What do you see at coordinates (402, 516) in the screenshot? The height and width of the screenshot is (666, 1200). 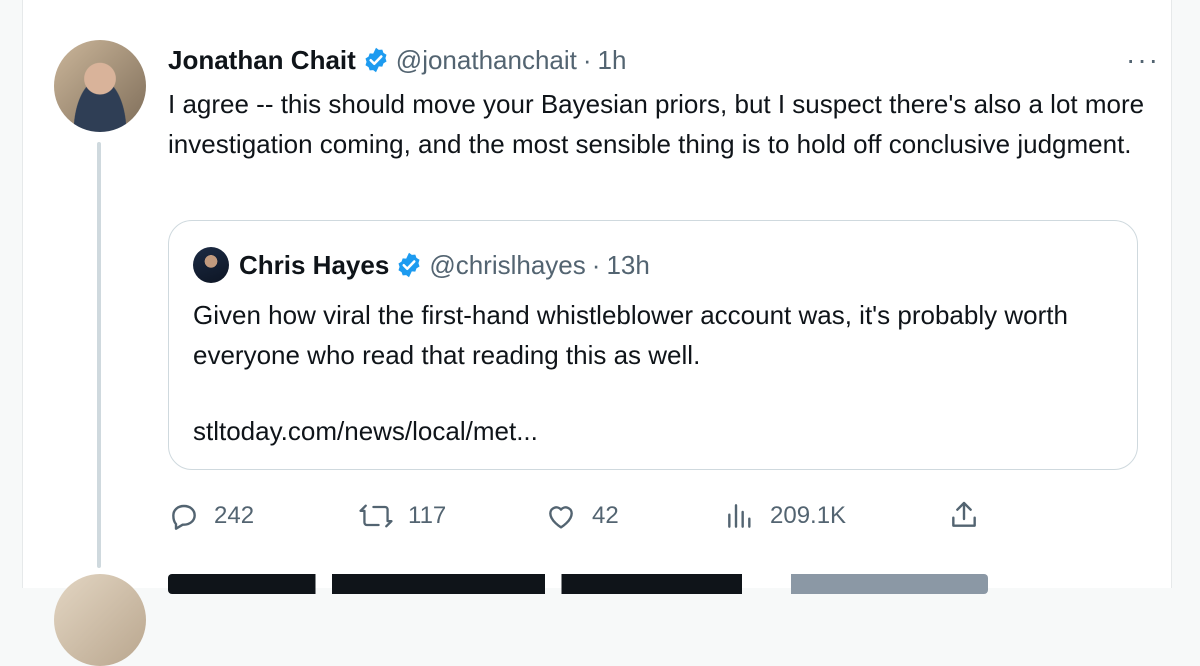 I see `retweet-button: 117` at bounding box center [402, 516].